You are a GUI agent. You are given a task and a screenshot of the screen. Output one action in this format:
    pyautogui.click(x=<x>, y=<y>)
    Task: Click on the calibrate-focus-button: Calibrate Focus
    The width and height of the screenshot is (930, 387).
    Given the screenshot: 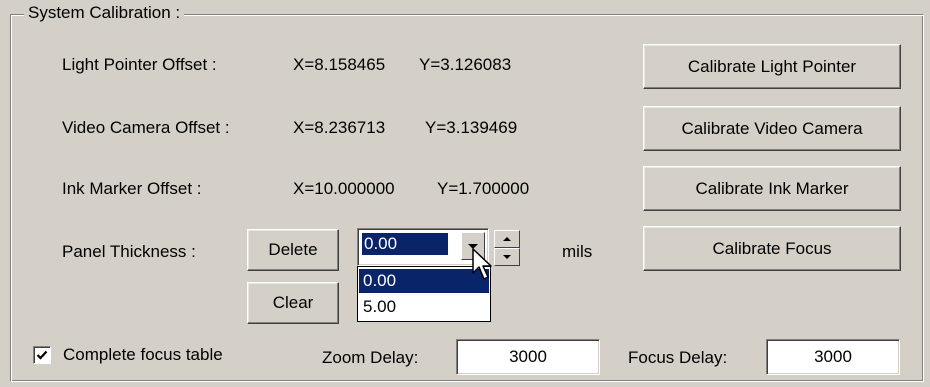 What is the action you would take?
    pyautogui.click(x=772, y=248)
    